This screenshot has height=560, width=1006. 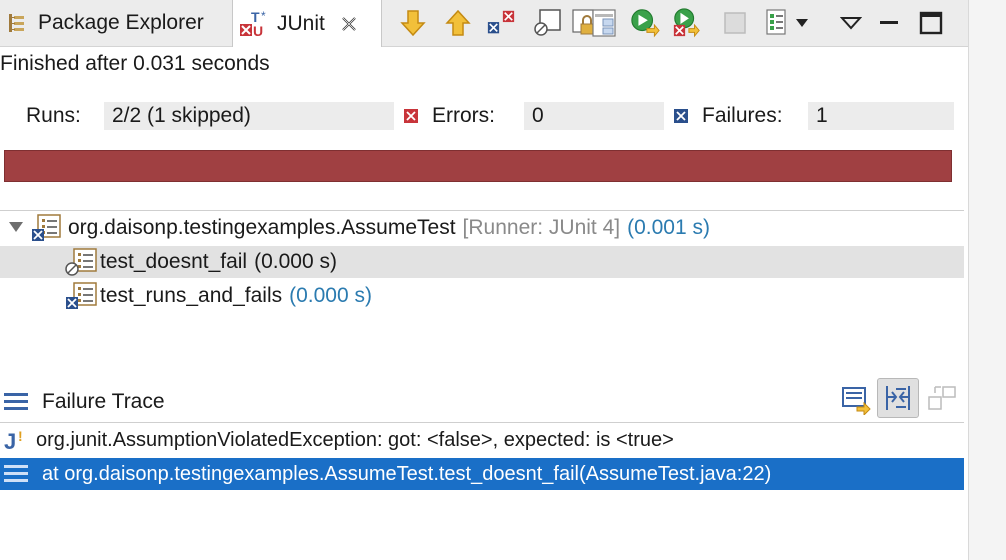 I want to click on filter-stack-icon, so click(x=898, y=398).